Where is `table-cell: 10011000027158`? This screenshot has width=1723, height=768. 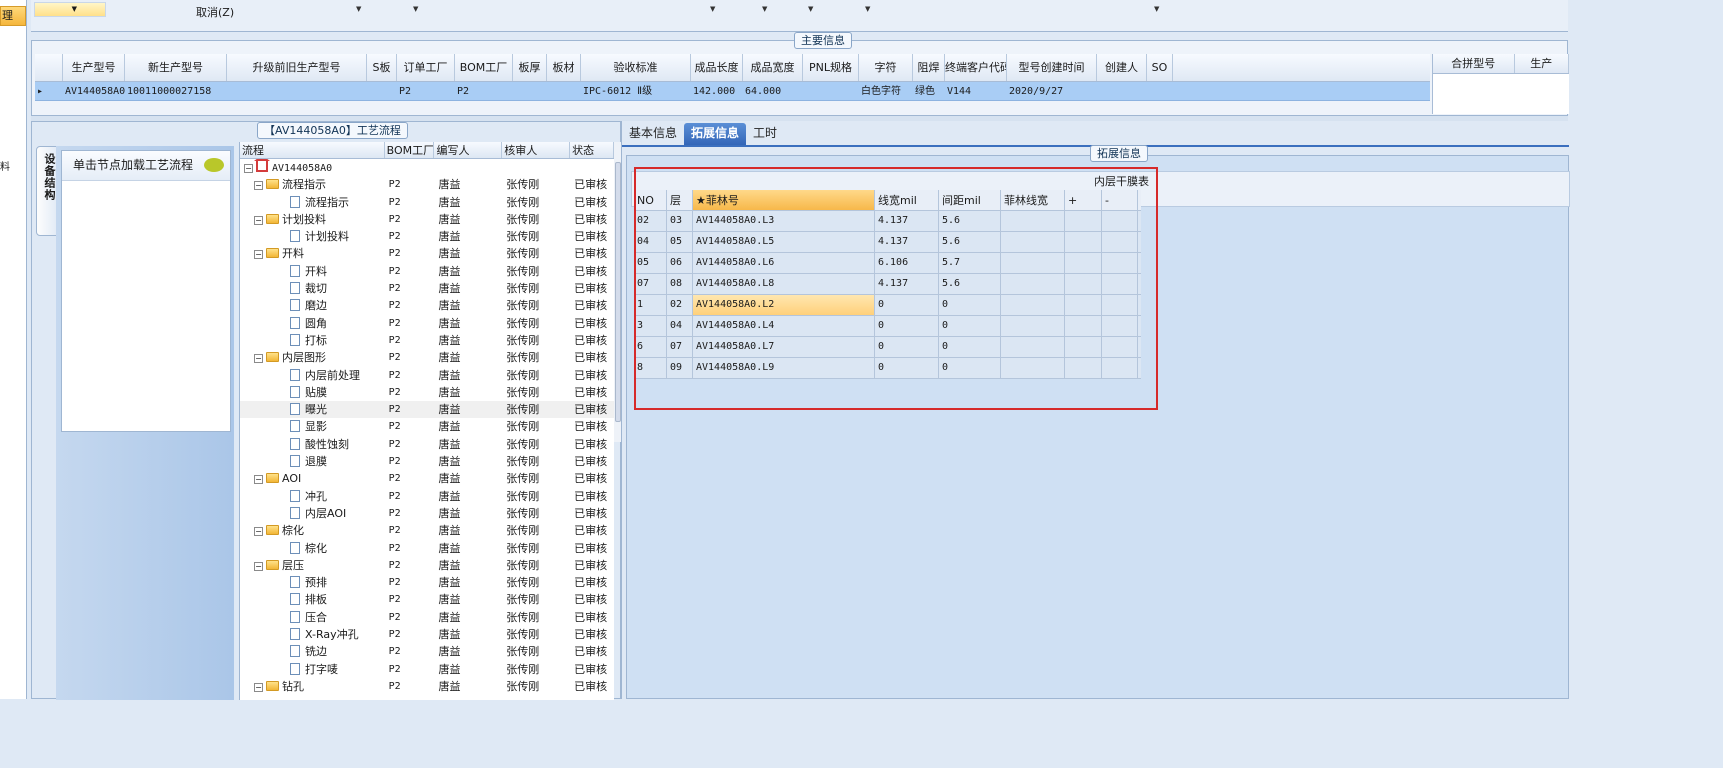 table-cell: 10011000027158 is located at coordinates (176, 91).